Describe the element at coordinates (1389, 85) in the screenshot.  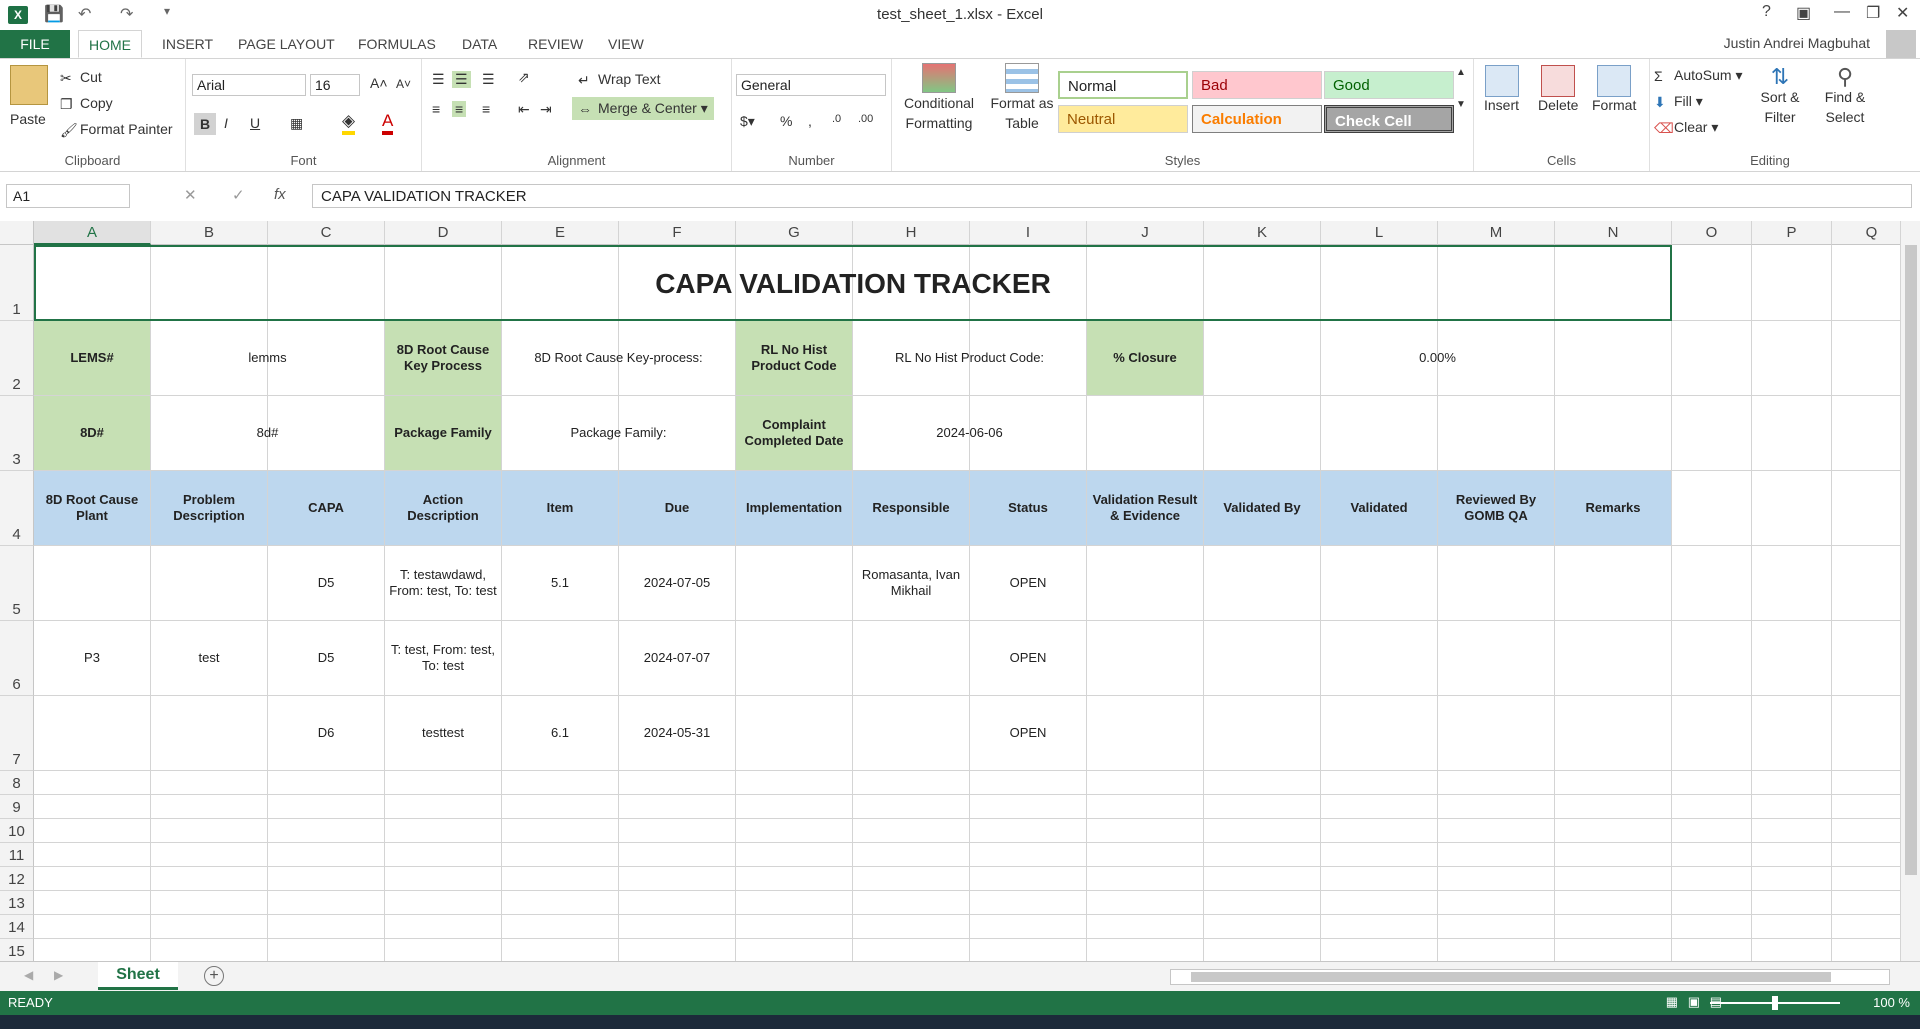
I see `style-good: Good` at that location.